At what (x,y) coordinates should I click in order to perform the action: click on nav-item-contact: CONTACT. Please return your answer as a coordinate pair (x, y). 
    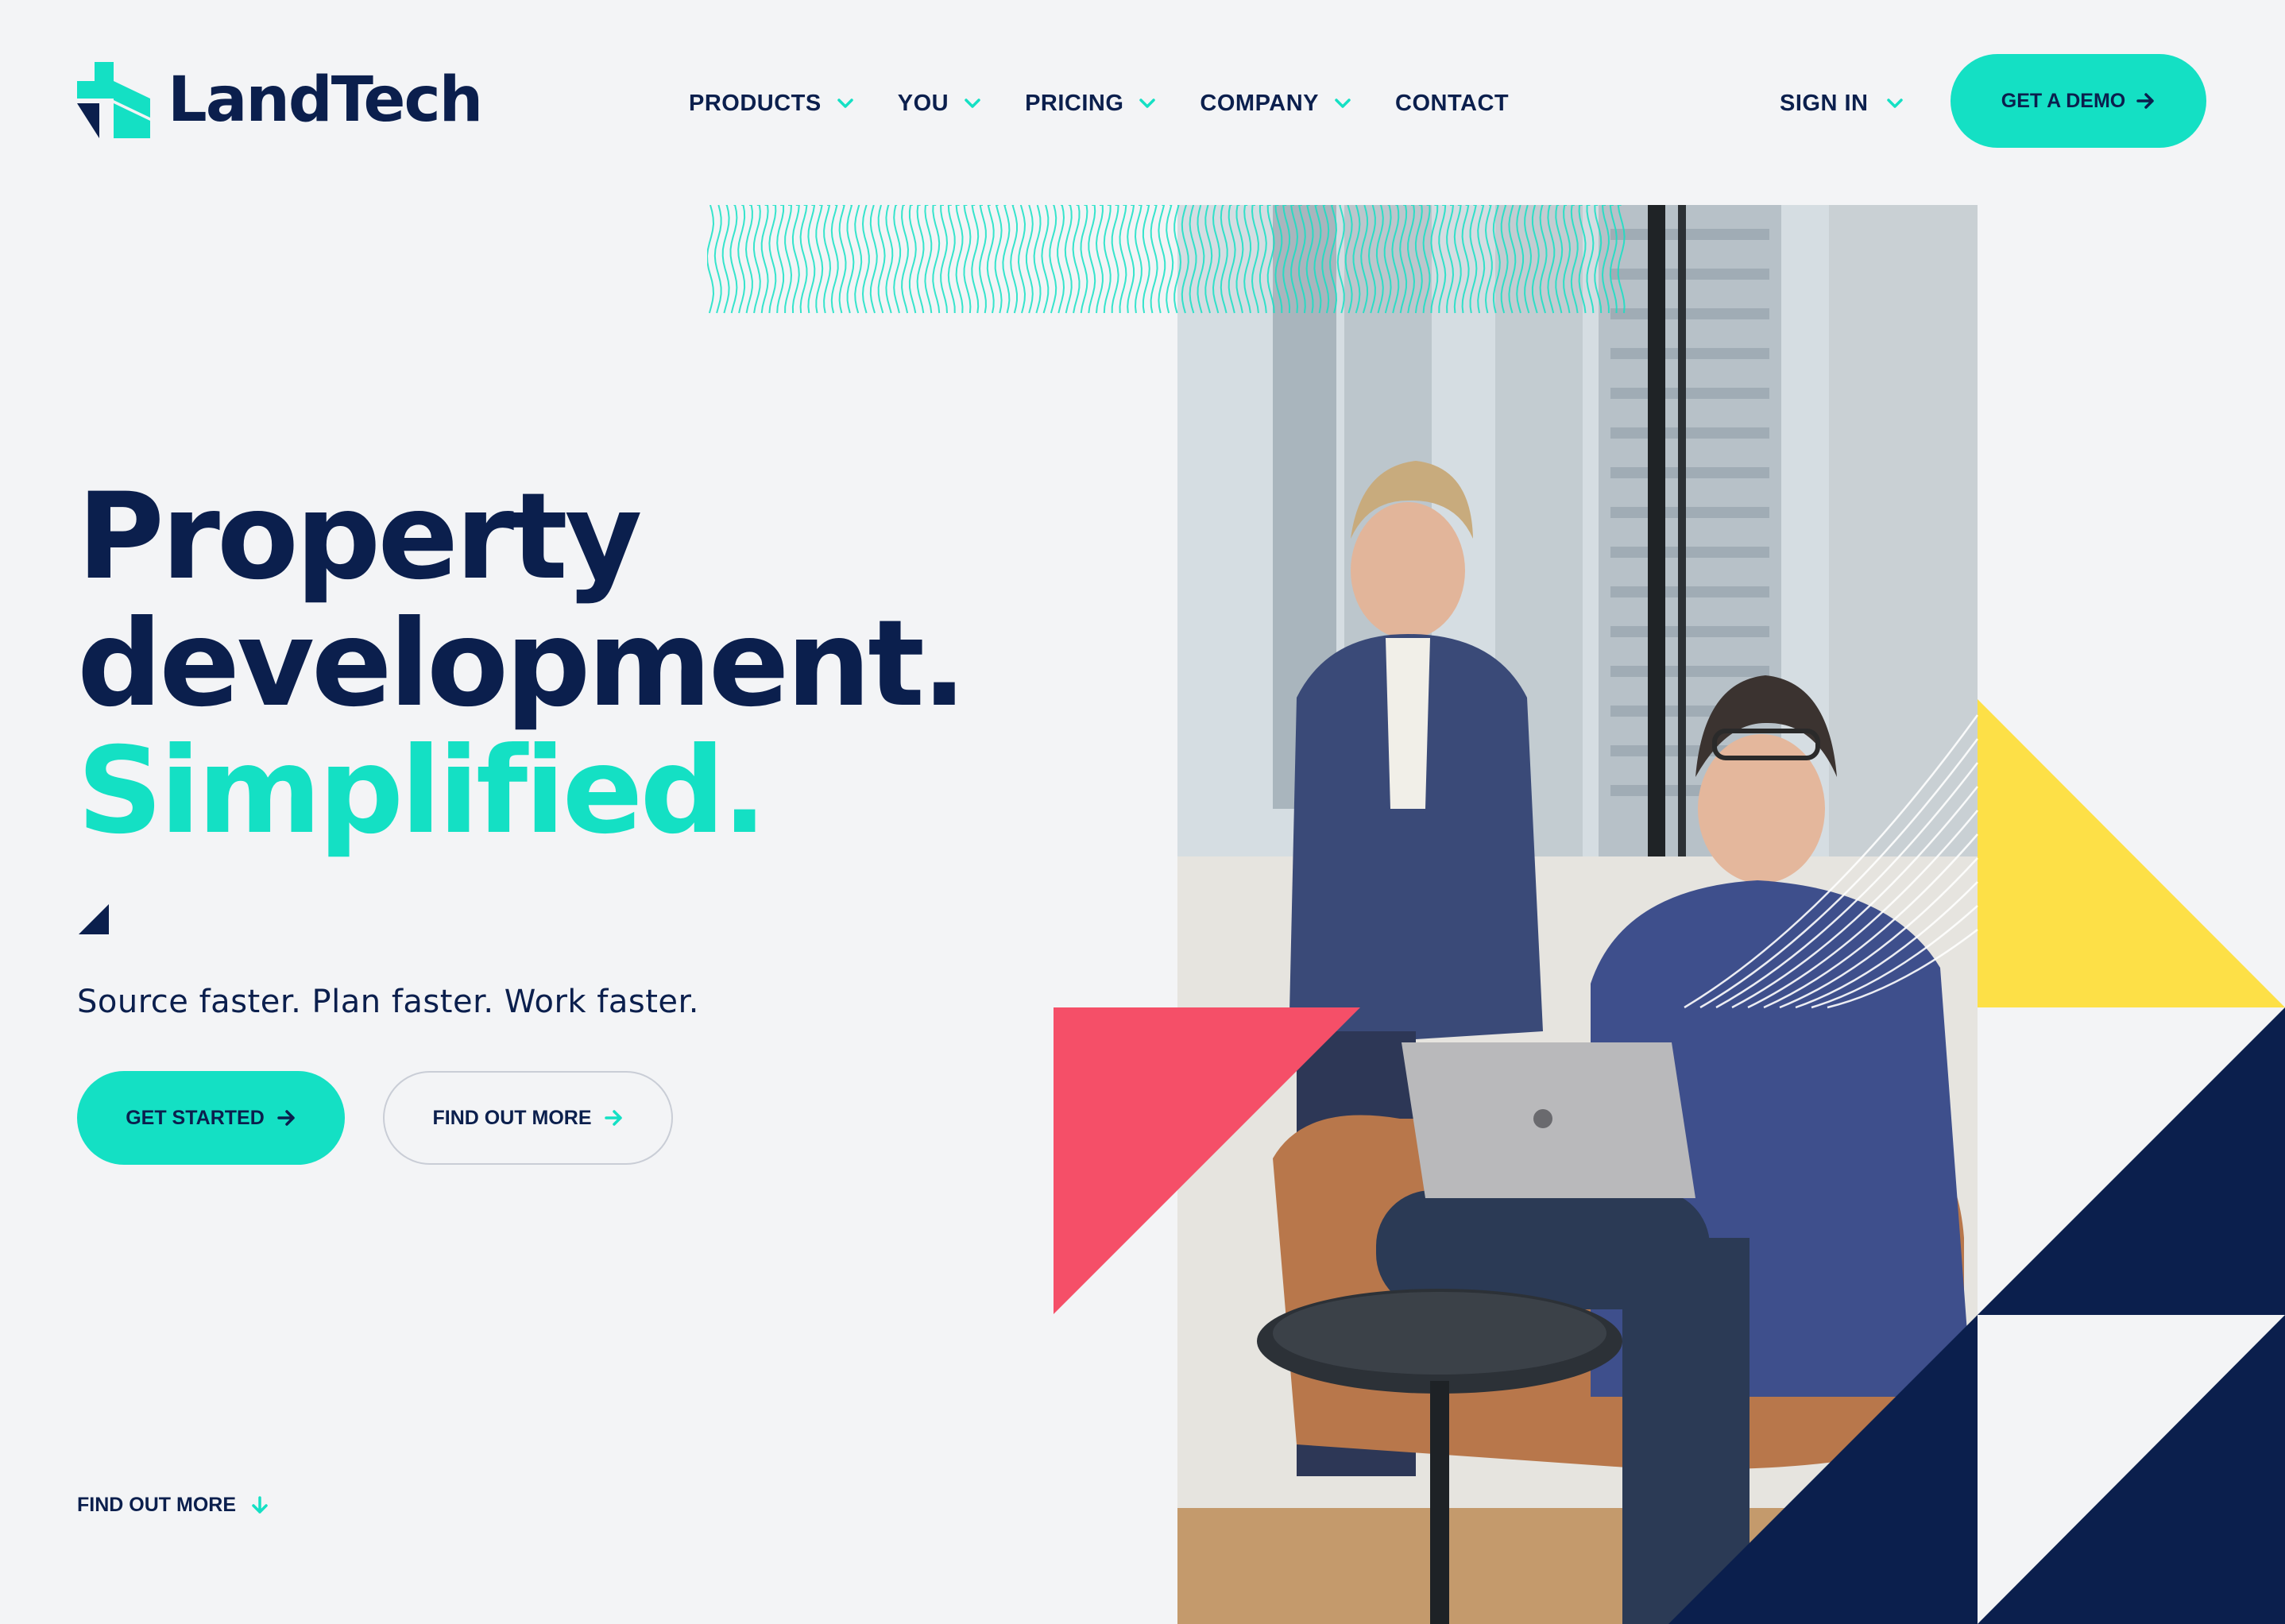
    Looking at the image, I should click on (1452, 104).